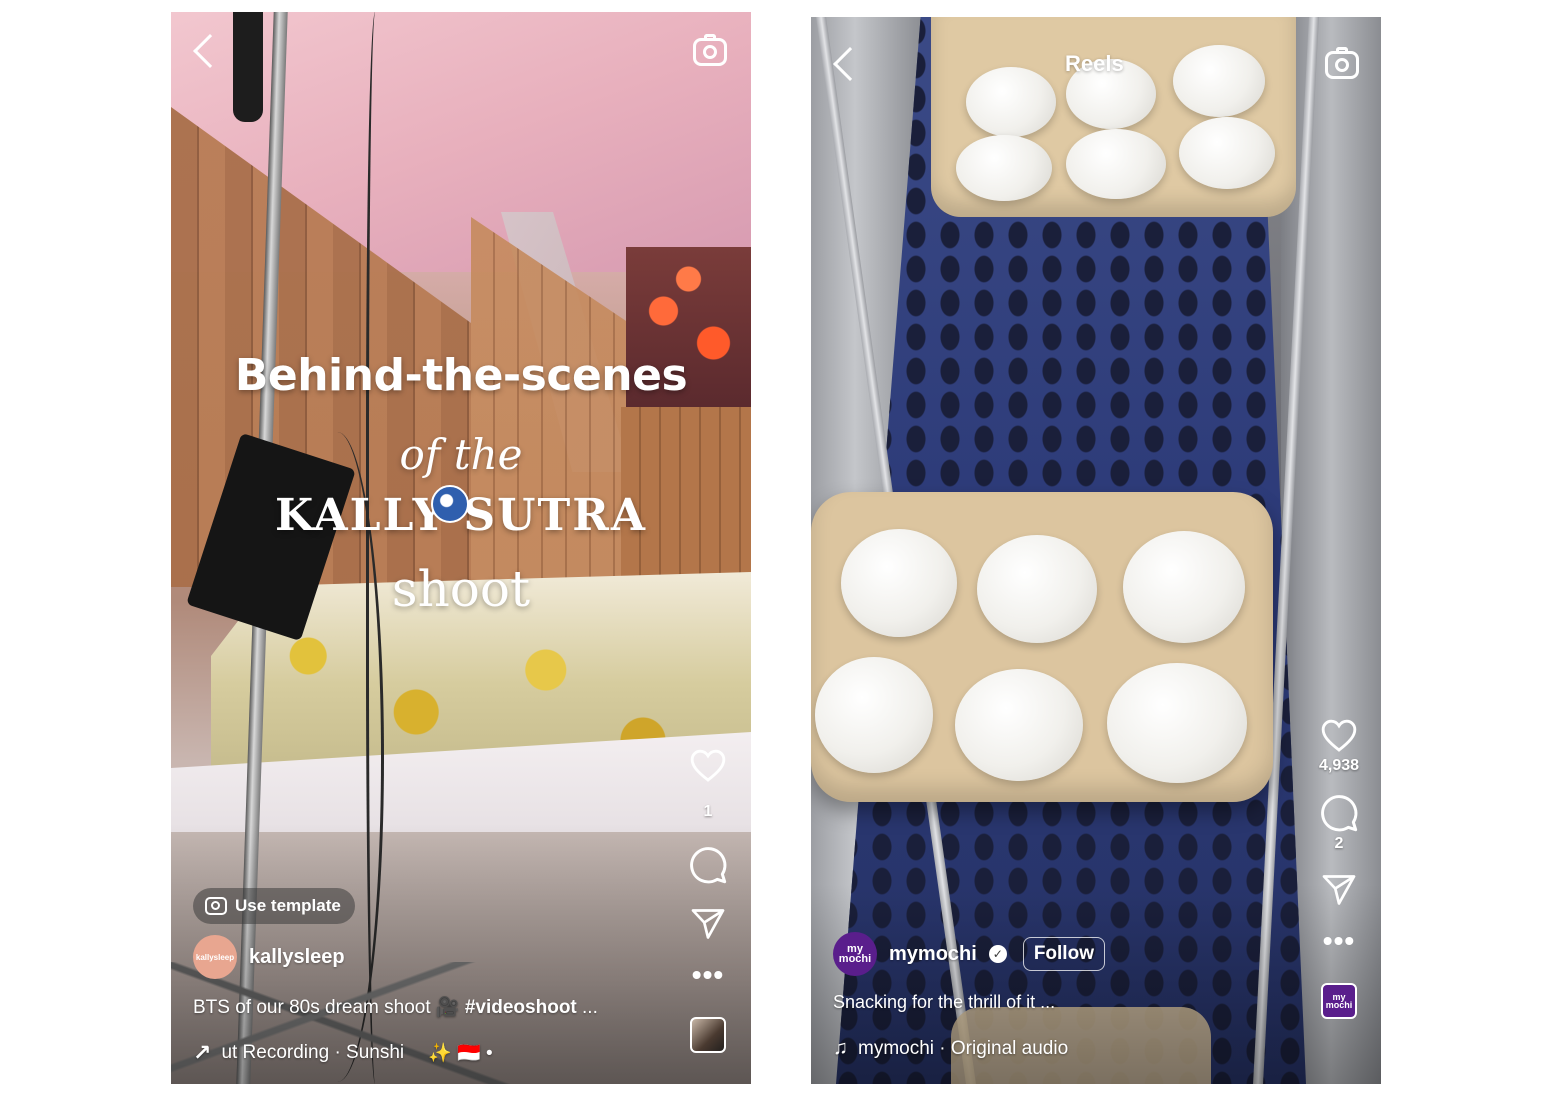 The image size is (1564, 1100). What do you see at coordinates (313, 1052) in the screenshot?
I see `audio-text: ut Recording · Sunshi` at bounding box center [313, 1052].